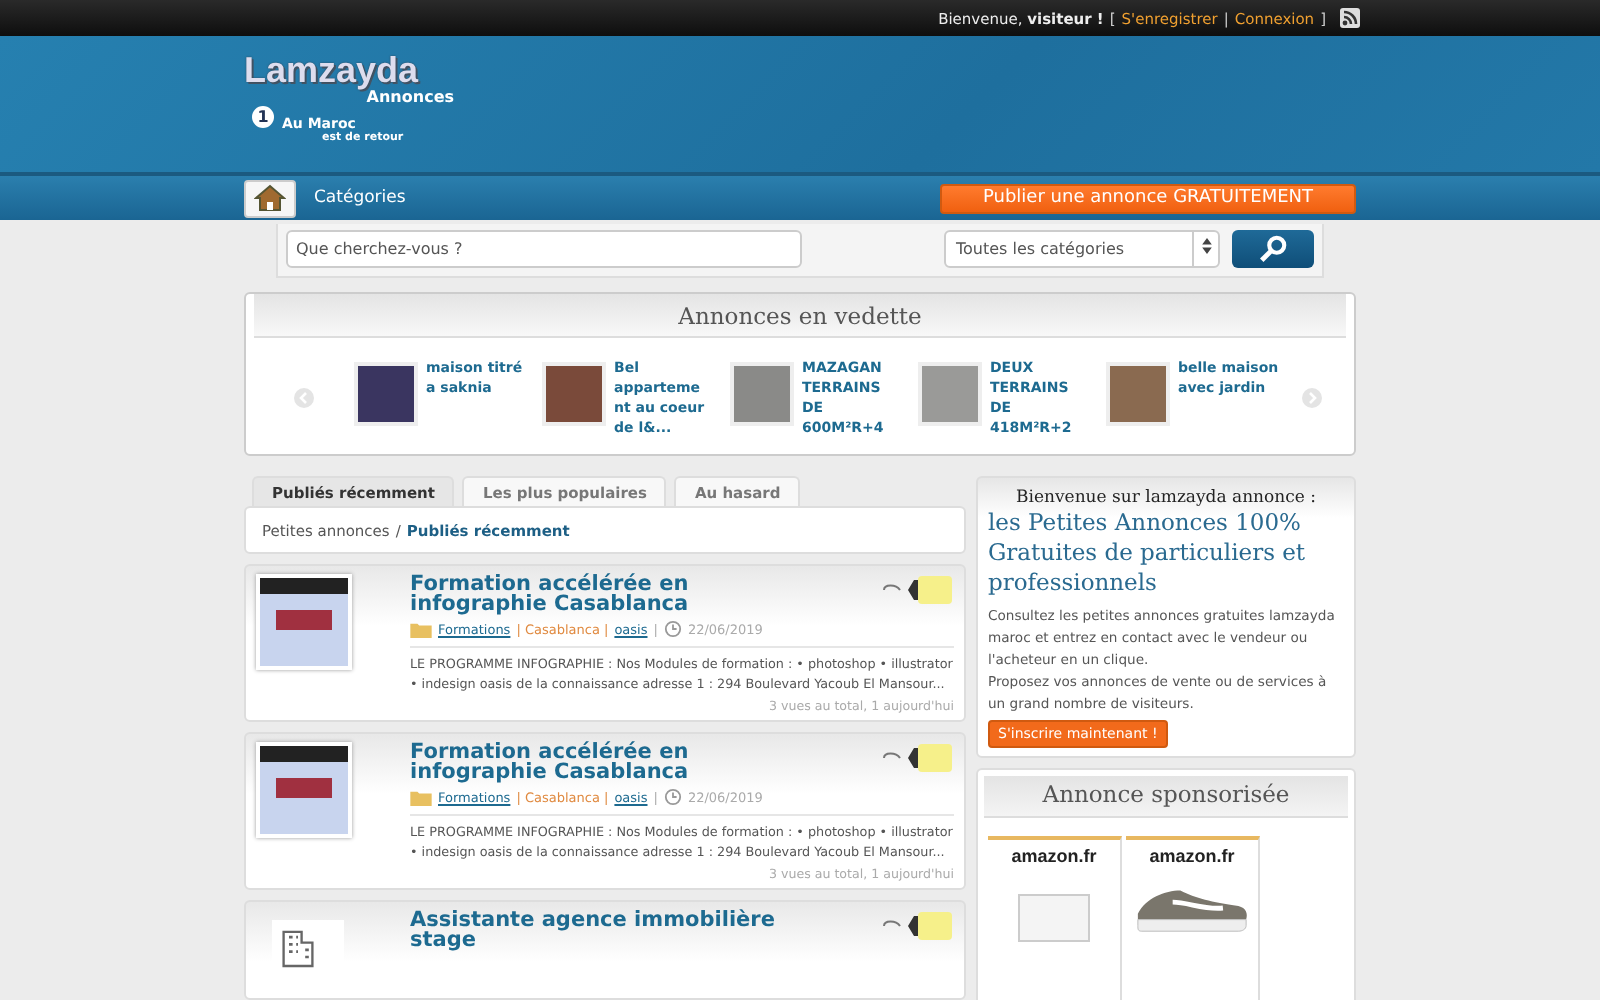  What do you see at coordinates (1148, 553) in the screenshot?
I see `welcome-tagline: les Petites Annonces 100% Gratuites de particuliers et professionnels` at bounding box center [1148, 553].